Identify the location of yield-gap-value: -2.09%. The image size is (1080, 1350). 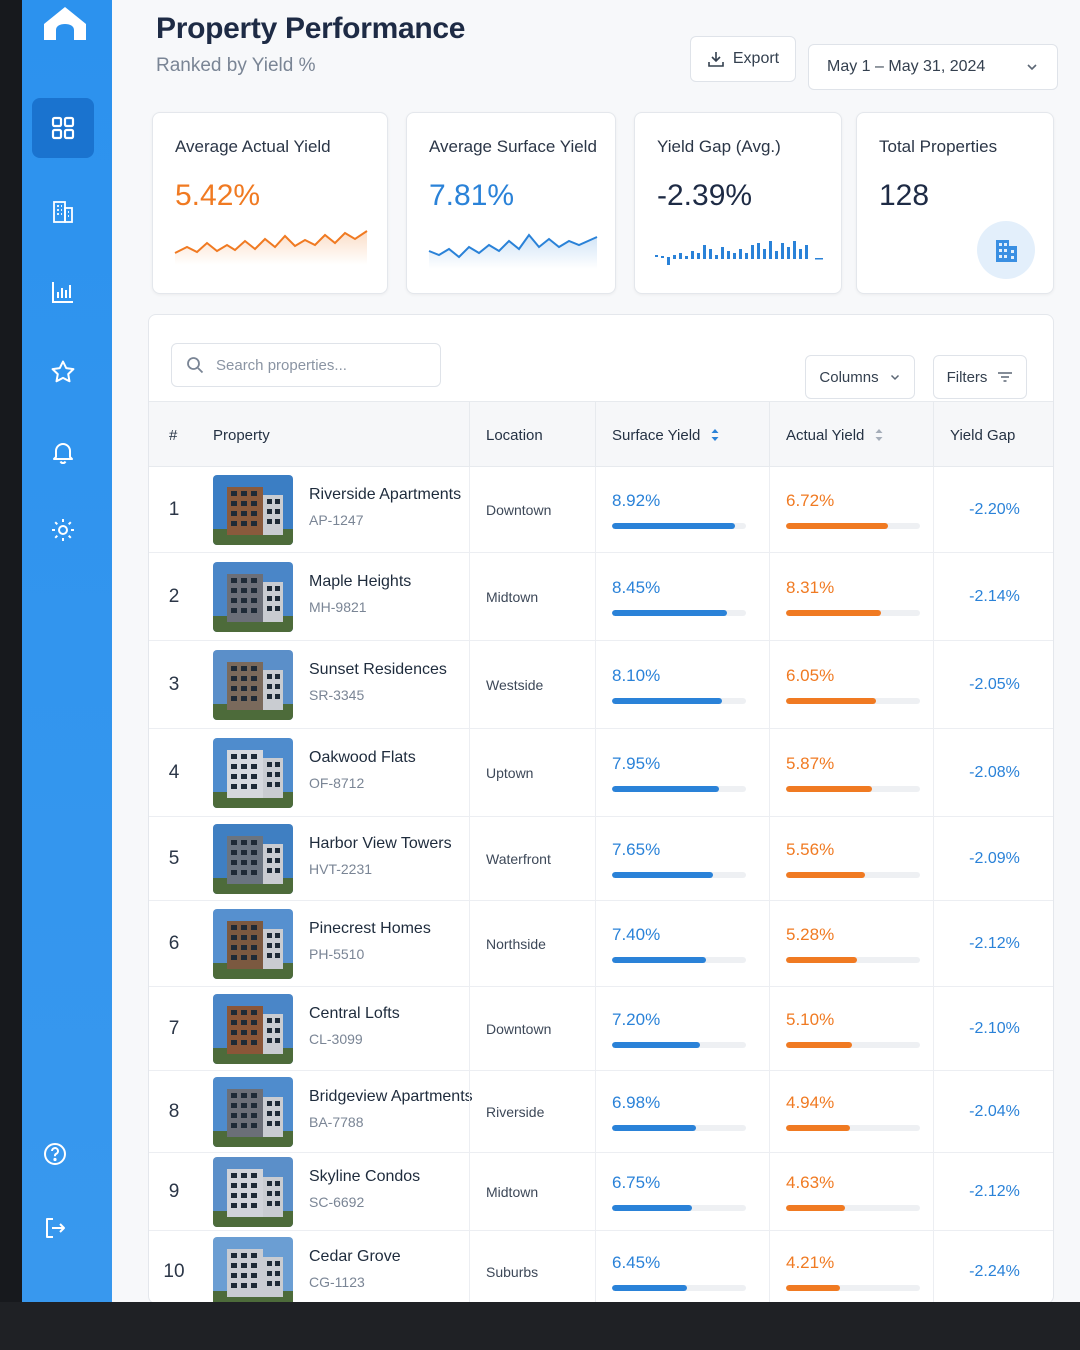
(993, 858).